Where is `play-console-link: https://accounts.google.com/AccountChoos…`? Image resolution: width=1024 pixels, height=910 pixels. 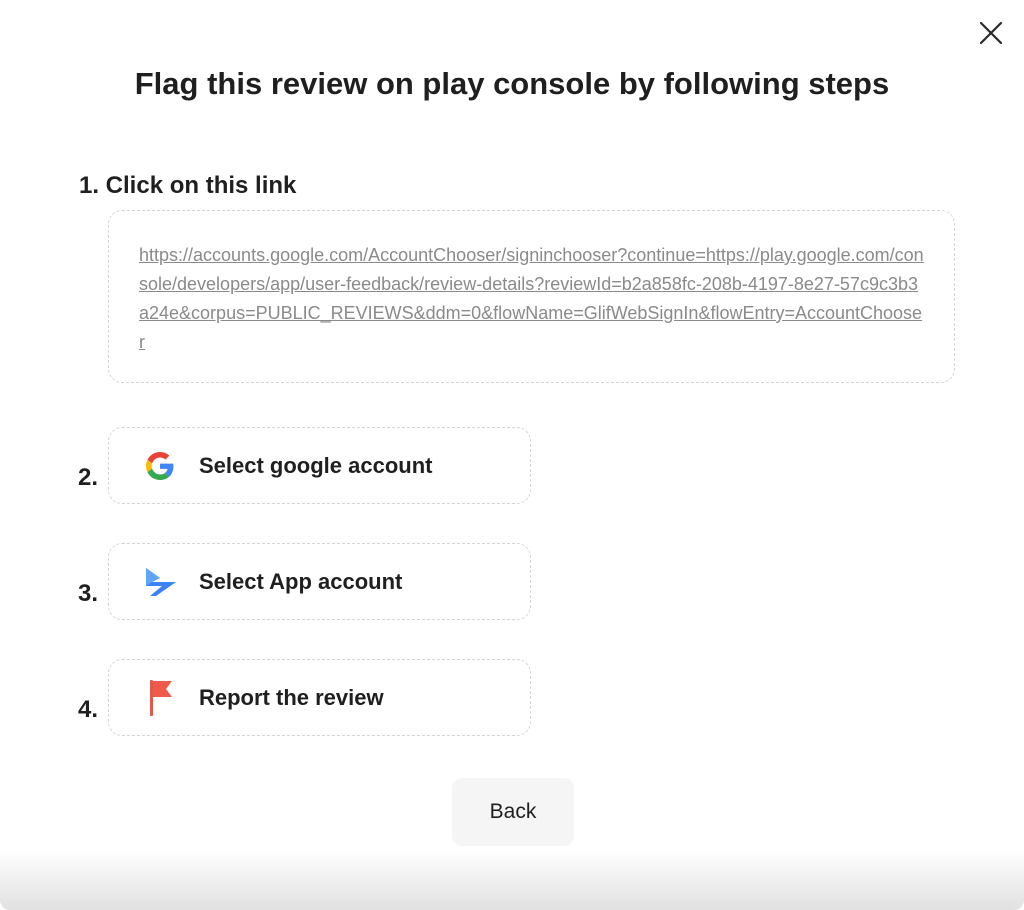 play-console-link: https://accounts.google.com/AccountChoos… is located at coordinates (531, 298).